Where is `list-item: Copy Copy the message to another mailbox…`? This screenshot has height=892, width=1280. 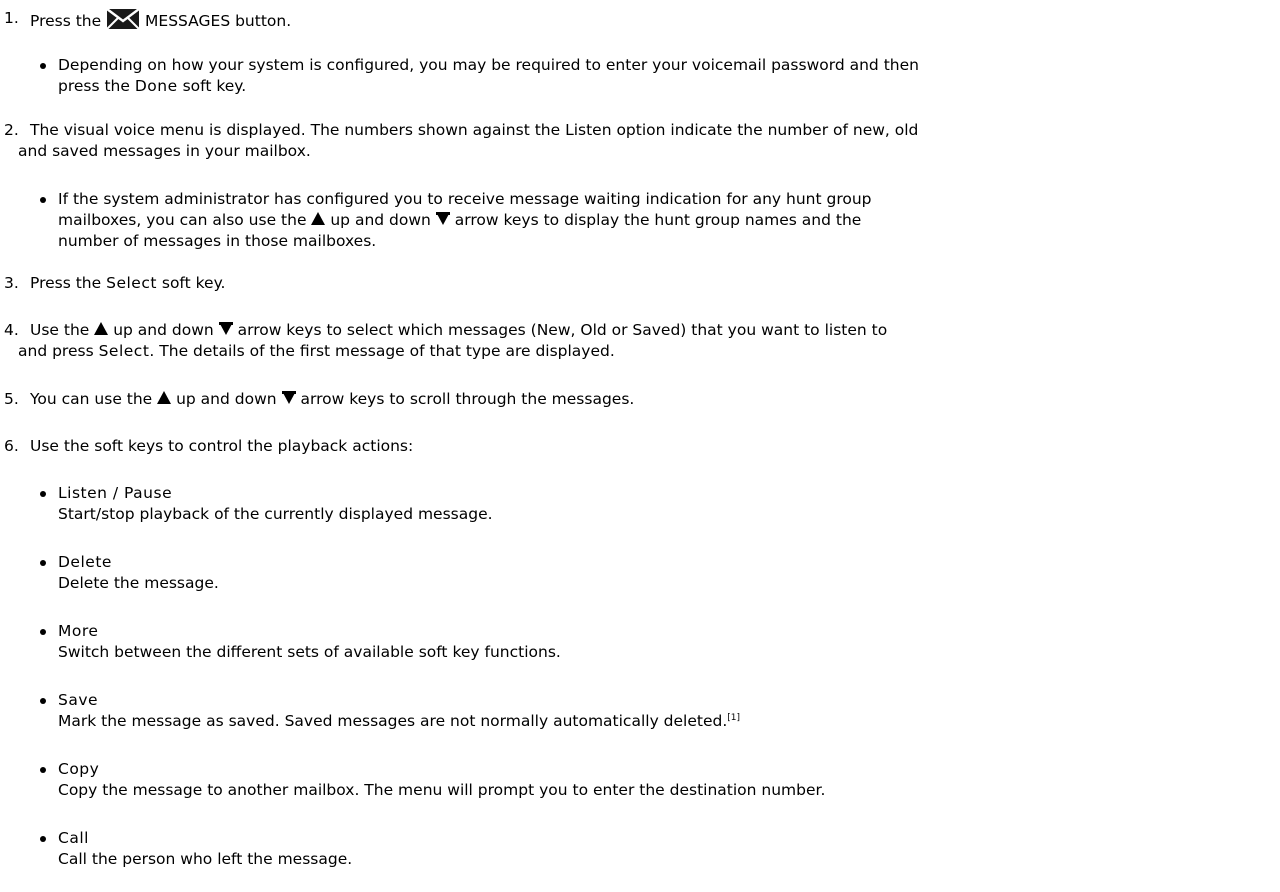
list-item: Copy Copy the message to another mailbox… is located at coordinates (412, 780).